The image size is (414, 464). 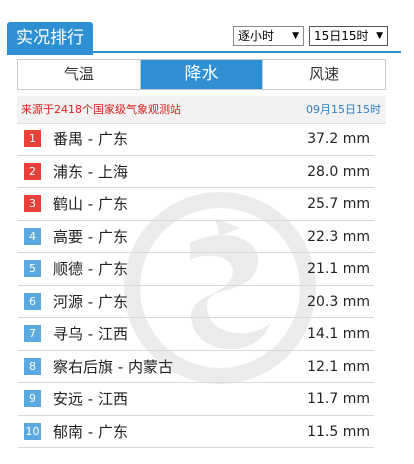 What do you see at coordinates (90, 236) in the screenshot?
I see `station-name: 高要 - 广东` at bounding box center [90, 236].